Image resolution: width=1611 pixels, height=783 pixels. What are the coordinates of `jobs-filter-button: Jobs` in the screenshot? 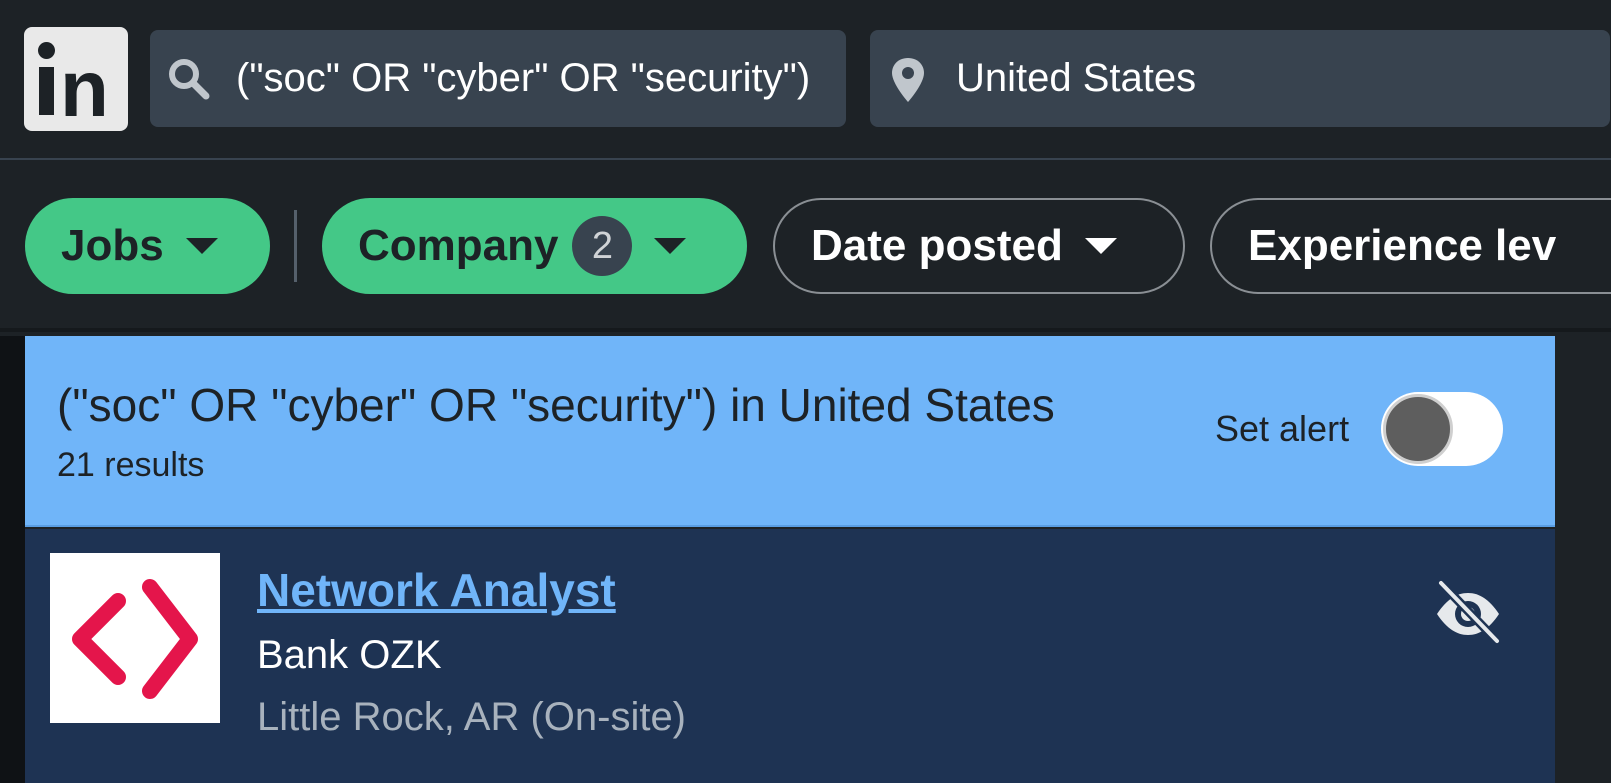 It's located at (147, 246).